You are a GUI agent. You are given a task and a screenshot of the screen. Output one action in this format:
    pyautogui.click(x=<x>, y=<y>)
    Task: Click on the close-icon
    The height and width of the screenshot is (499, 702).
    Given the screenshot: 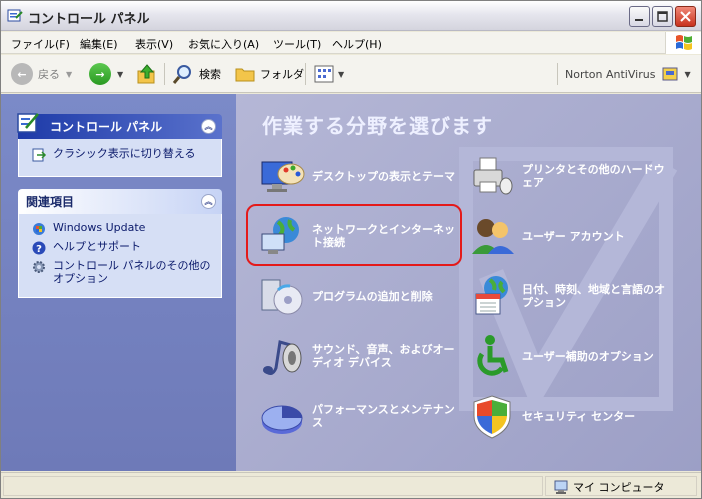 What is the action you would take?
    pyautogui.click(x=685, y=16)
    